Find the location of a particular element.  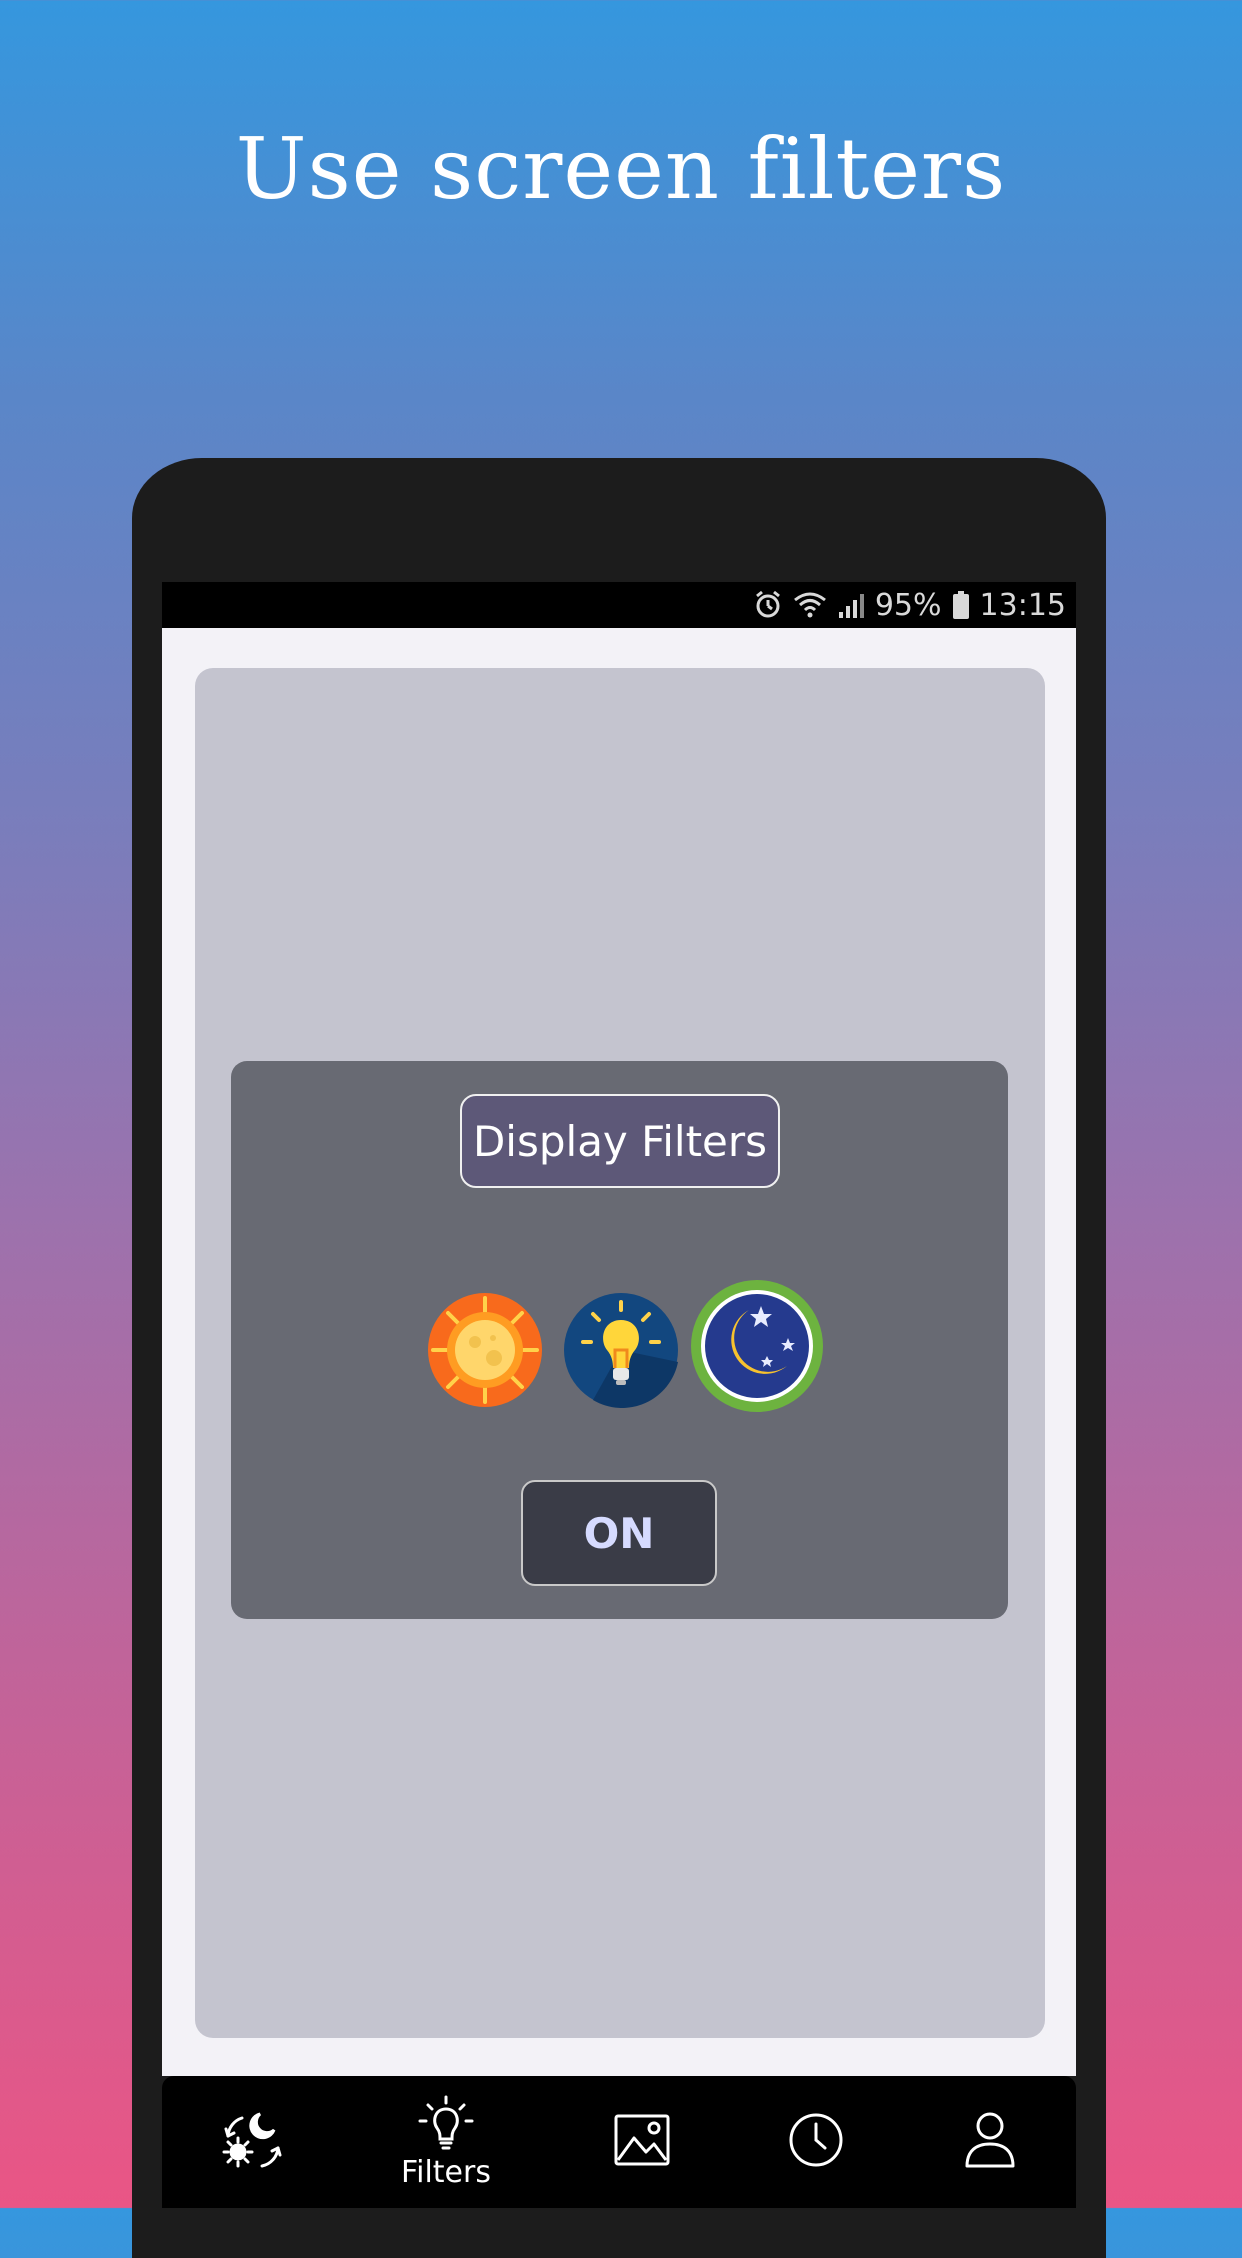

wifi-icon is located at coordinates (810, 605).